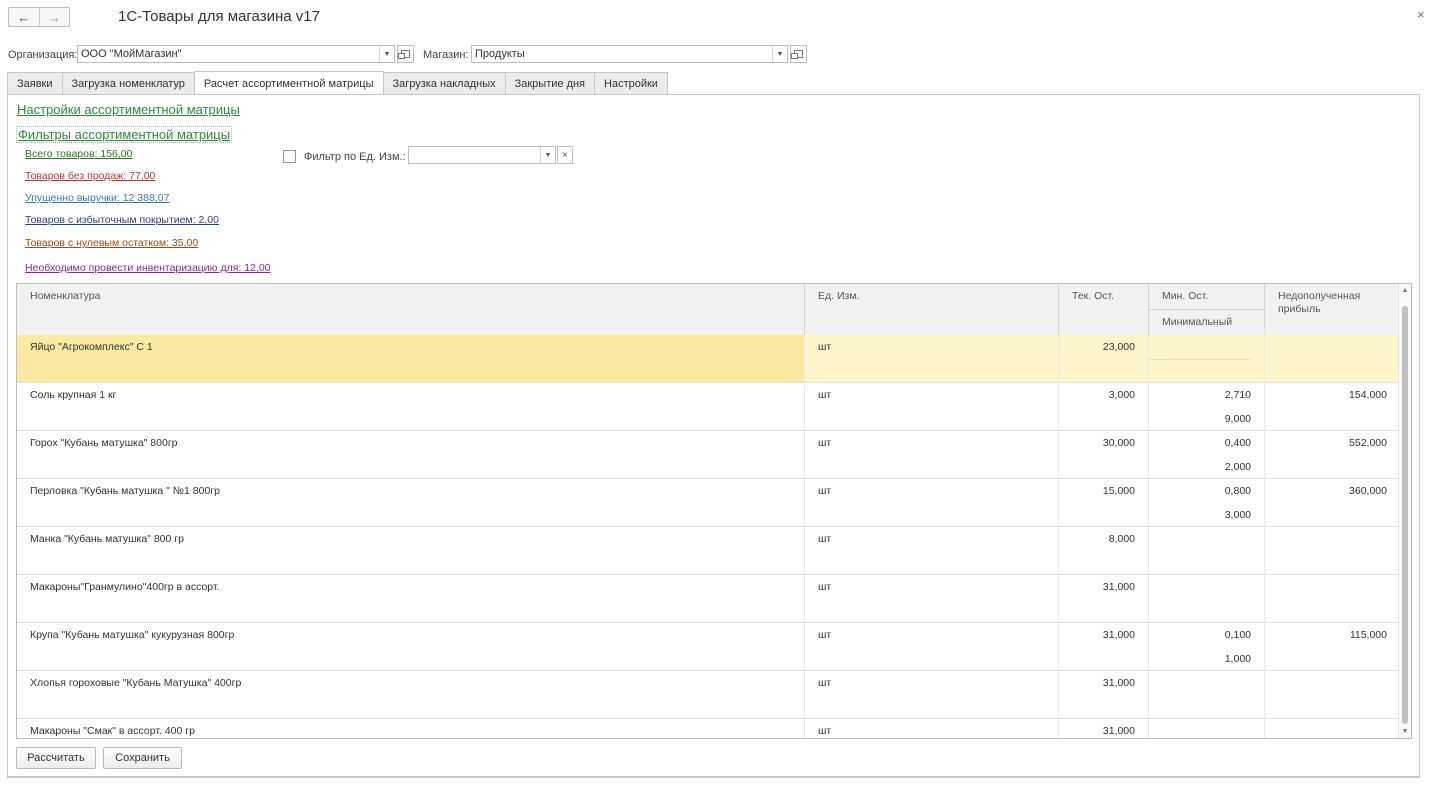 The height and width of the screenshot is (785, 1429). I want to click on unit-filter-label: Фильтр по Ед. Изм.:, so click(355, 157).